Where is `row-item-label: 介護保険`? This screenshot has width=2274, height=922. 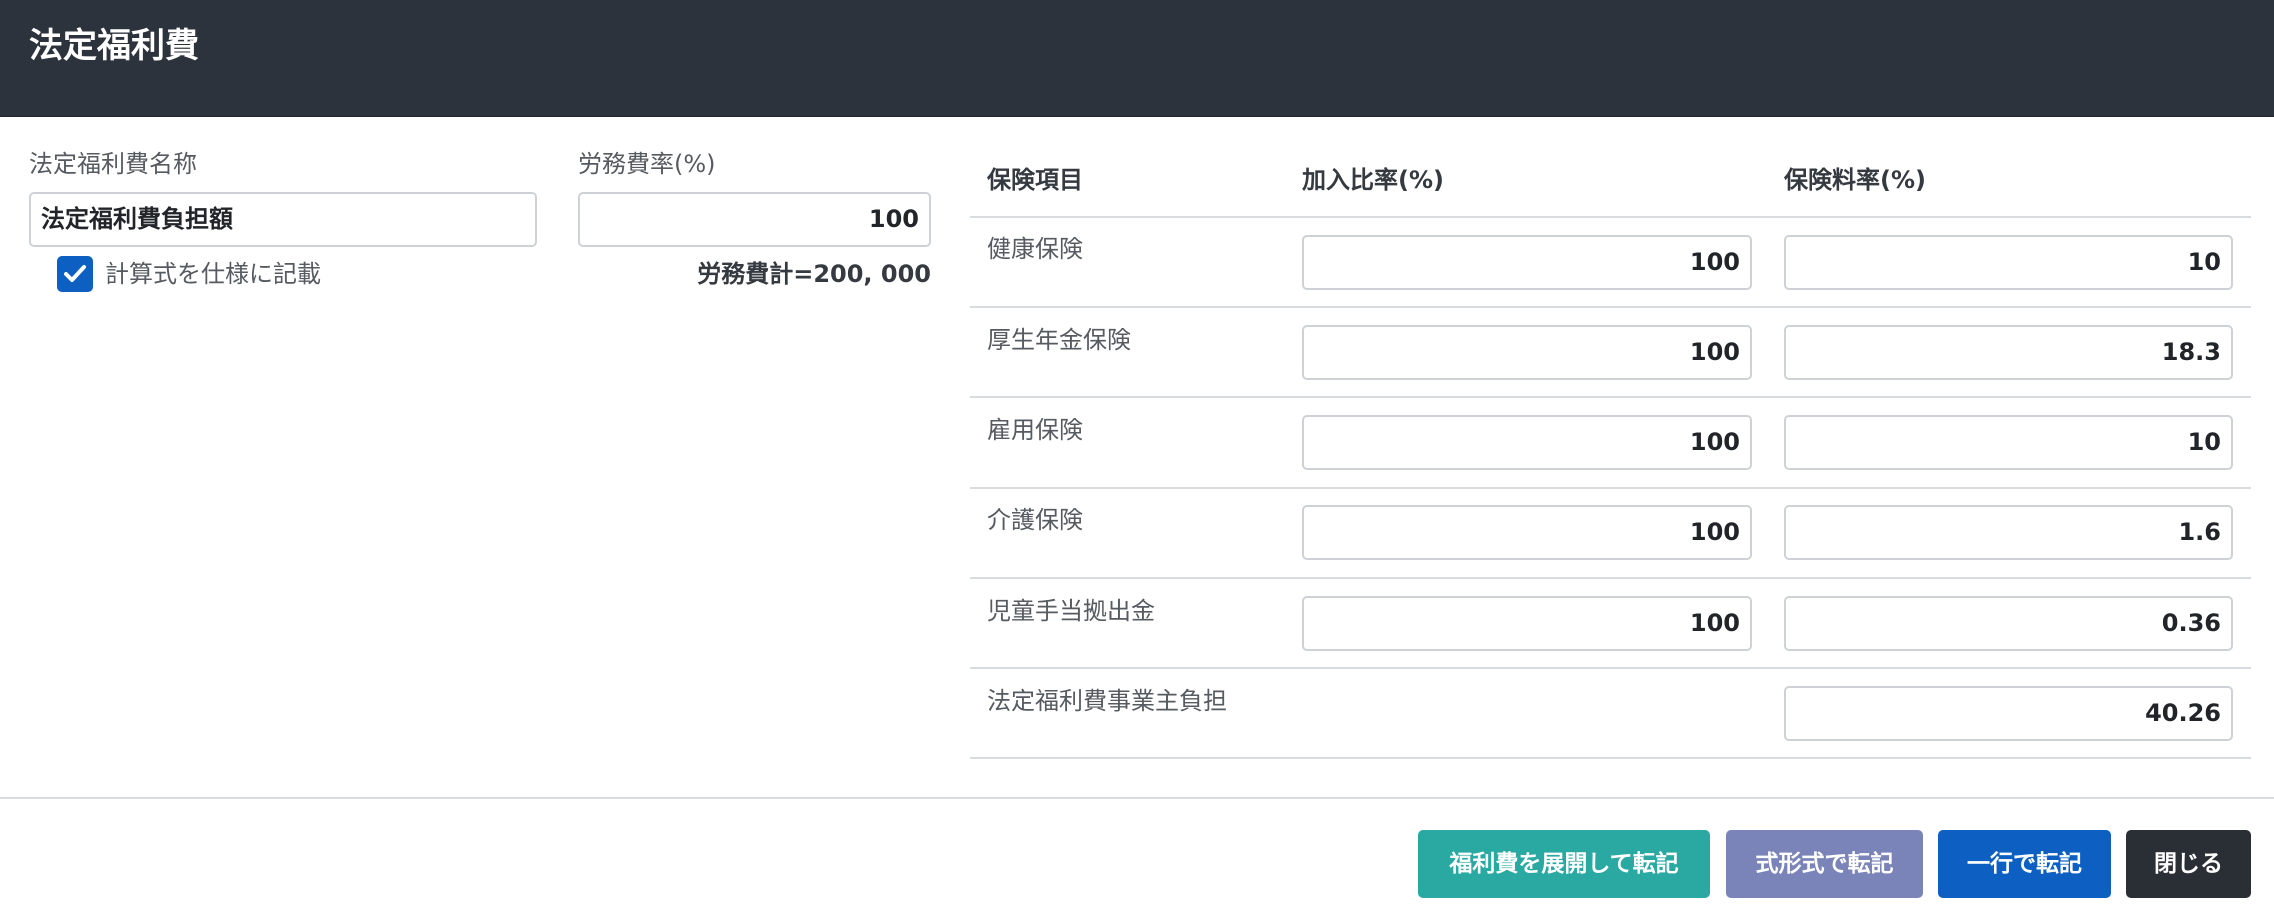 row-item-label: 介護保険 is located at coordinates (1035, 520).